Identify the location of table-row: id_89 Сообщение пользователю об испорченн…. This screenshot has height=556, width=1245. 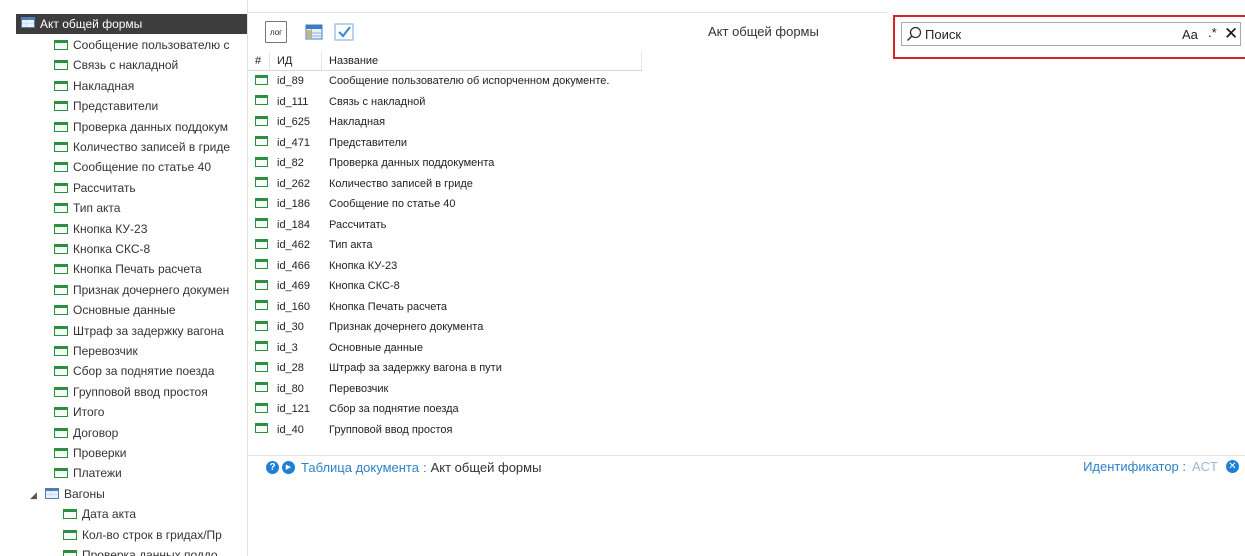
(445, 81).